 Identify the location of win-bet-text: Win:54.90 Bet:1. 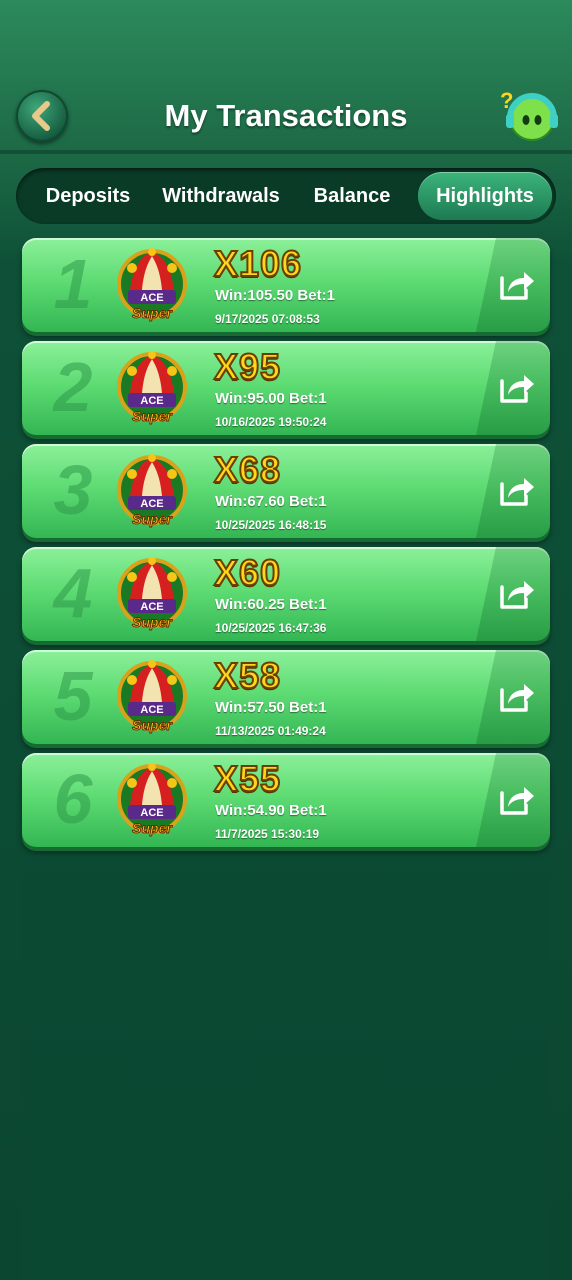
(271, 810).